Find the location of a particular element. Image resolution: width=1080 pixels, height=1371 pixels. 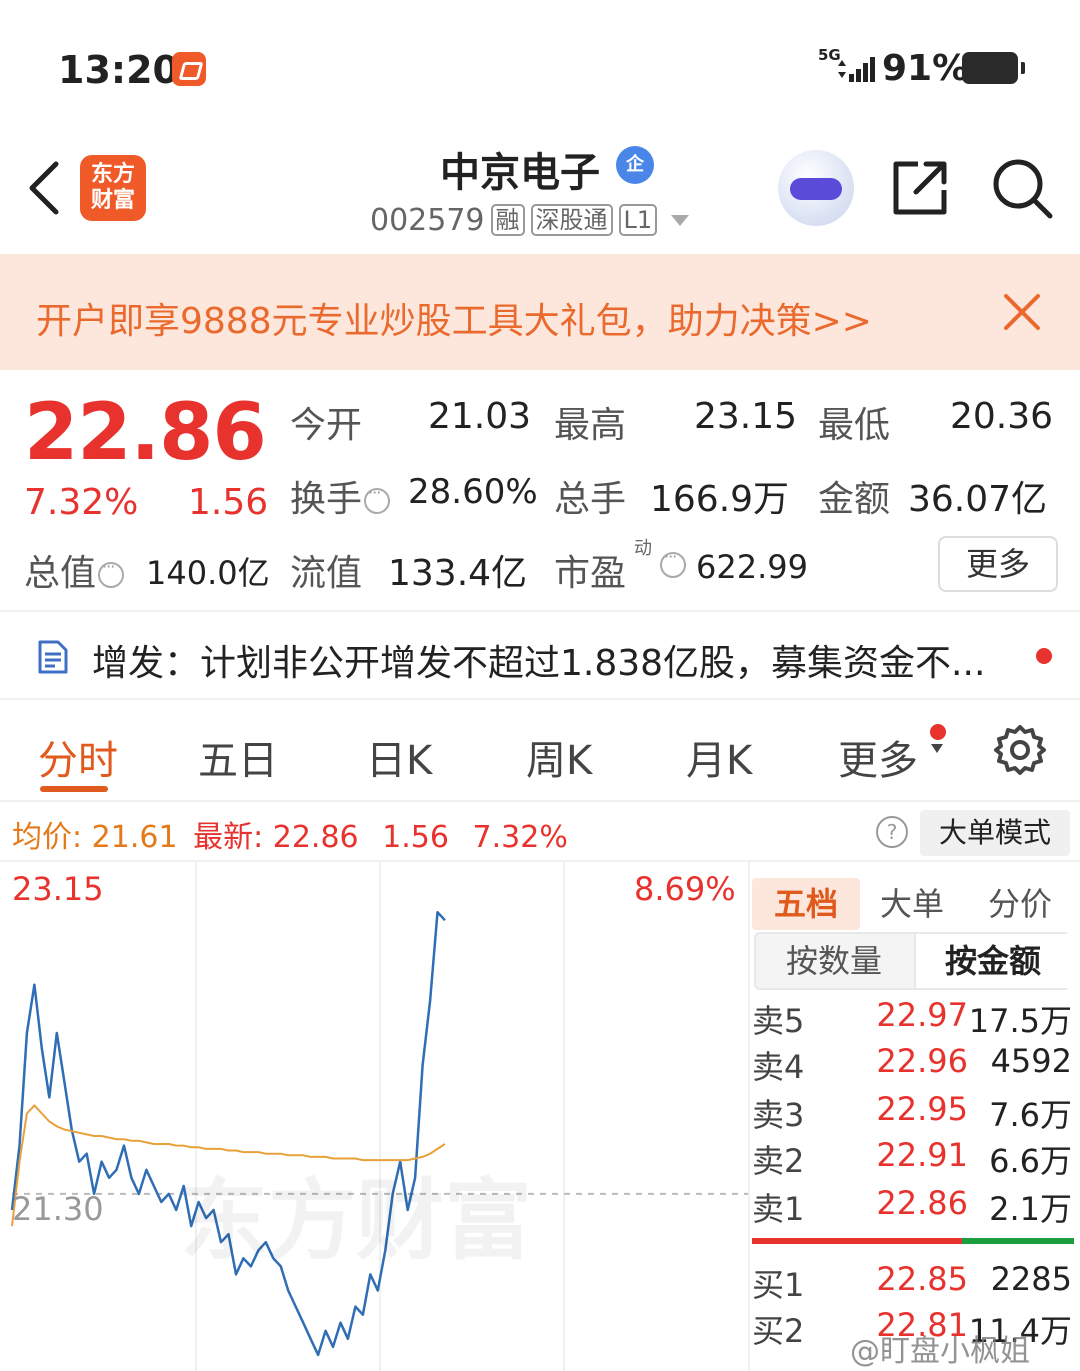

low-label: 最低 is located at coordinates (854, 425).